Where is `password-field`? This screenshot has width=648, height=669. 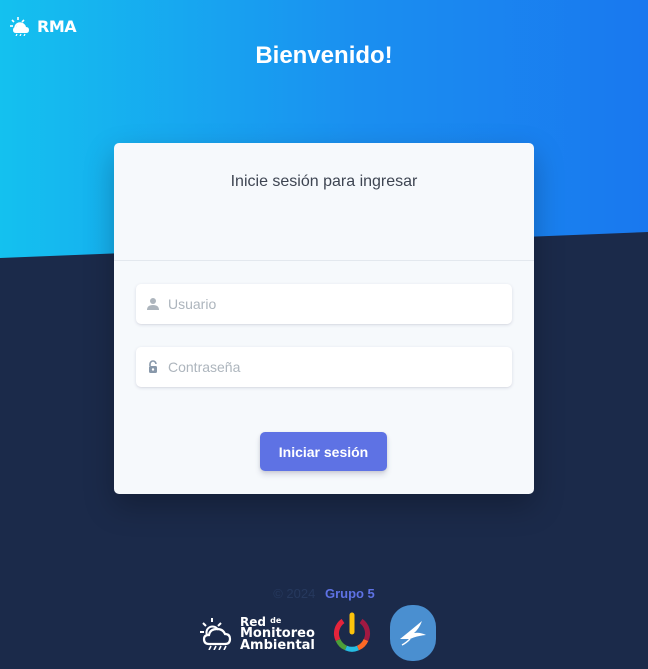 password-field is located at coordinates (324, 367).